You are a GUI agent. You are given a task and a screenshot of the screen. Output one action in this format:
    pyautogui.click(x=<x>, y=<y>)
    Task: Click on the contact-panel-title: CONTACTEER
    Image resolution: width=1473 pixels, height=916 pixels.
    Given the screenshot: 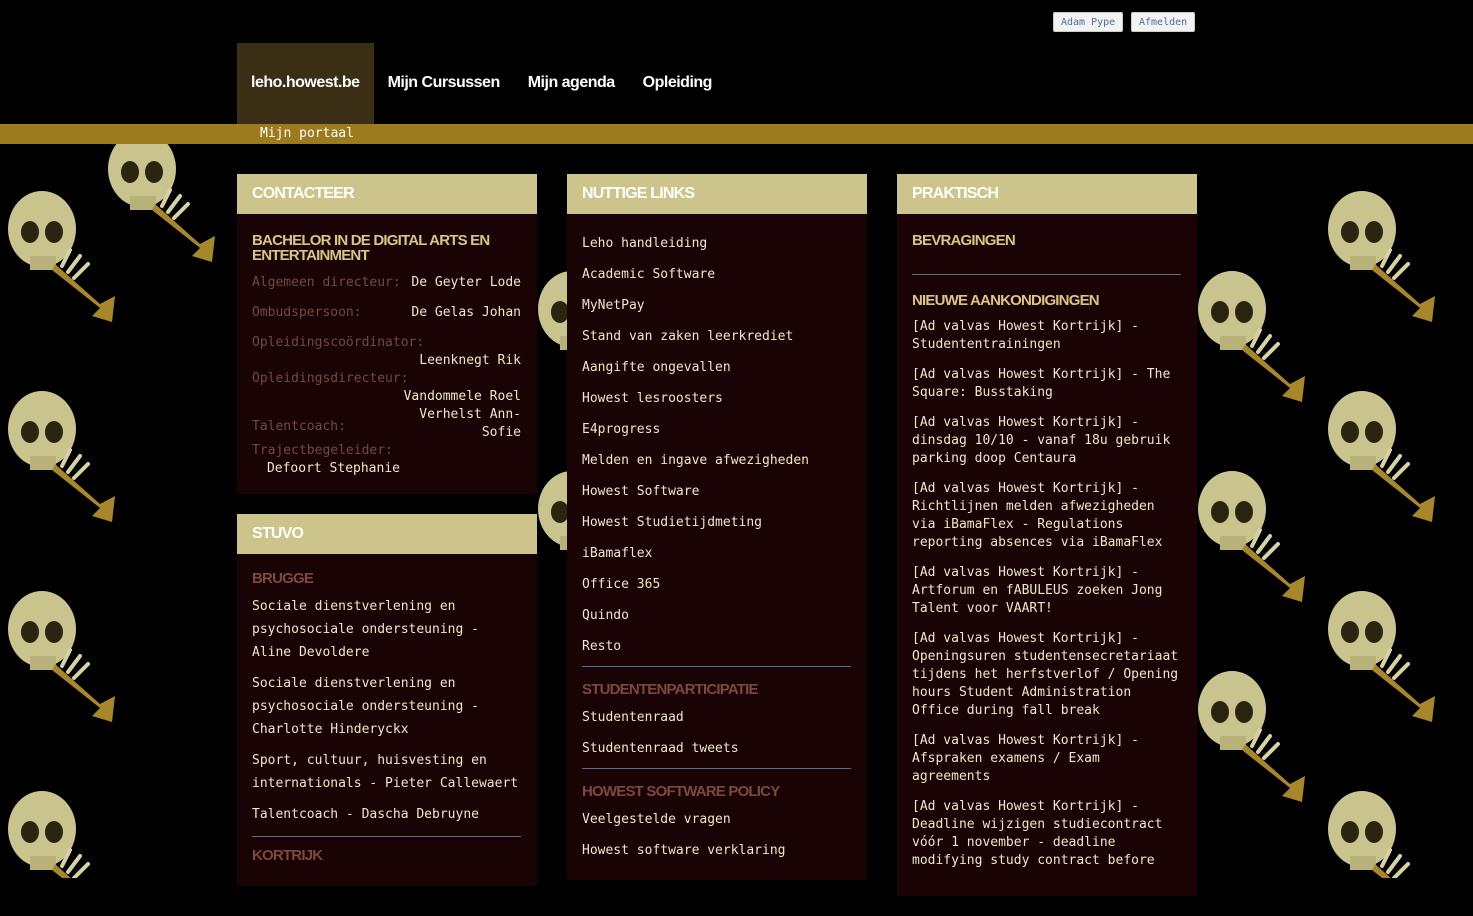 What is the action you would take?
    pyautogui.click(x=387, y=194)
    